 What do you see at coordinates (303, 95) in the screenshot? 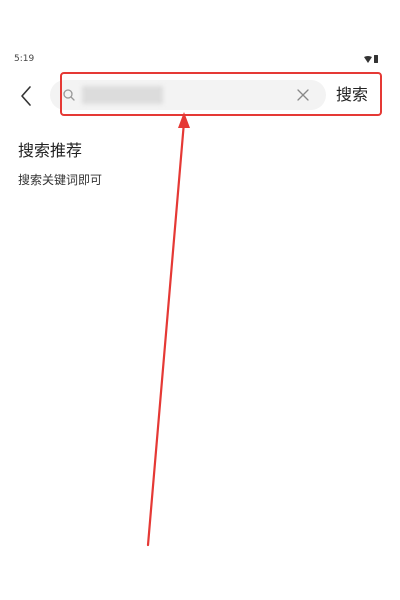
I see `close-icon` at bounding box center [303, 95].